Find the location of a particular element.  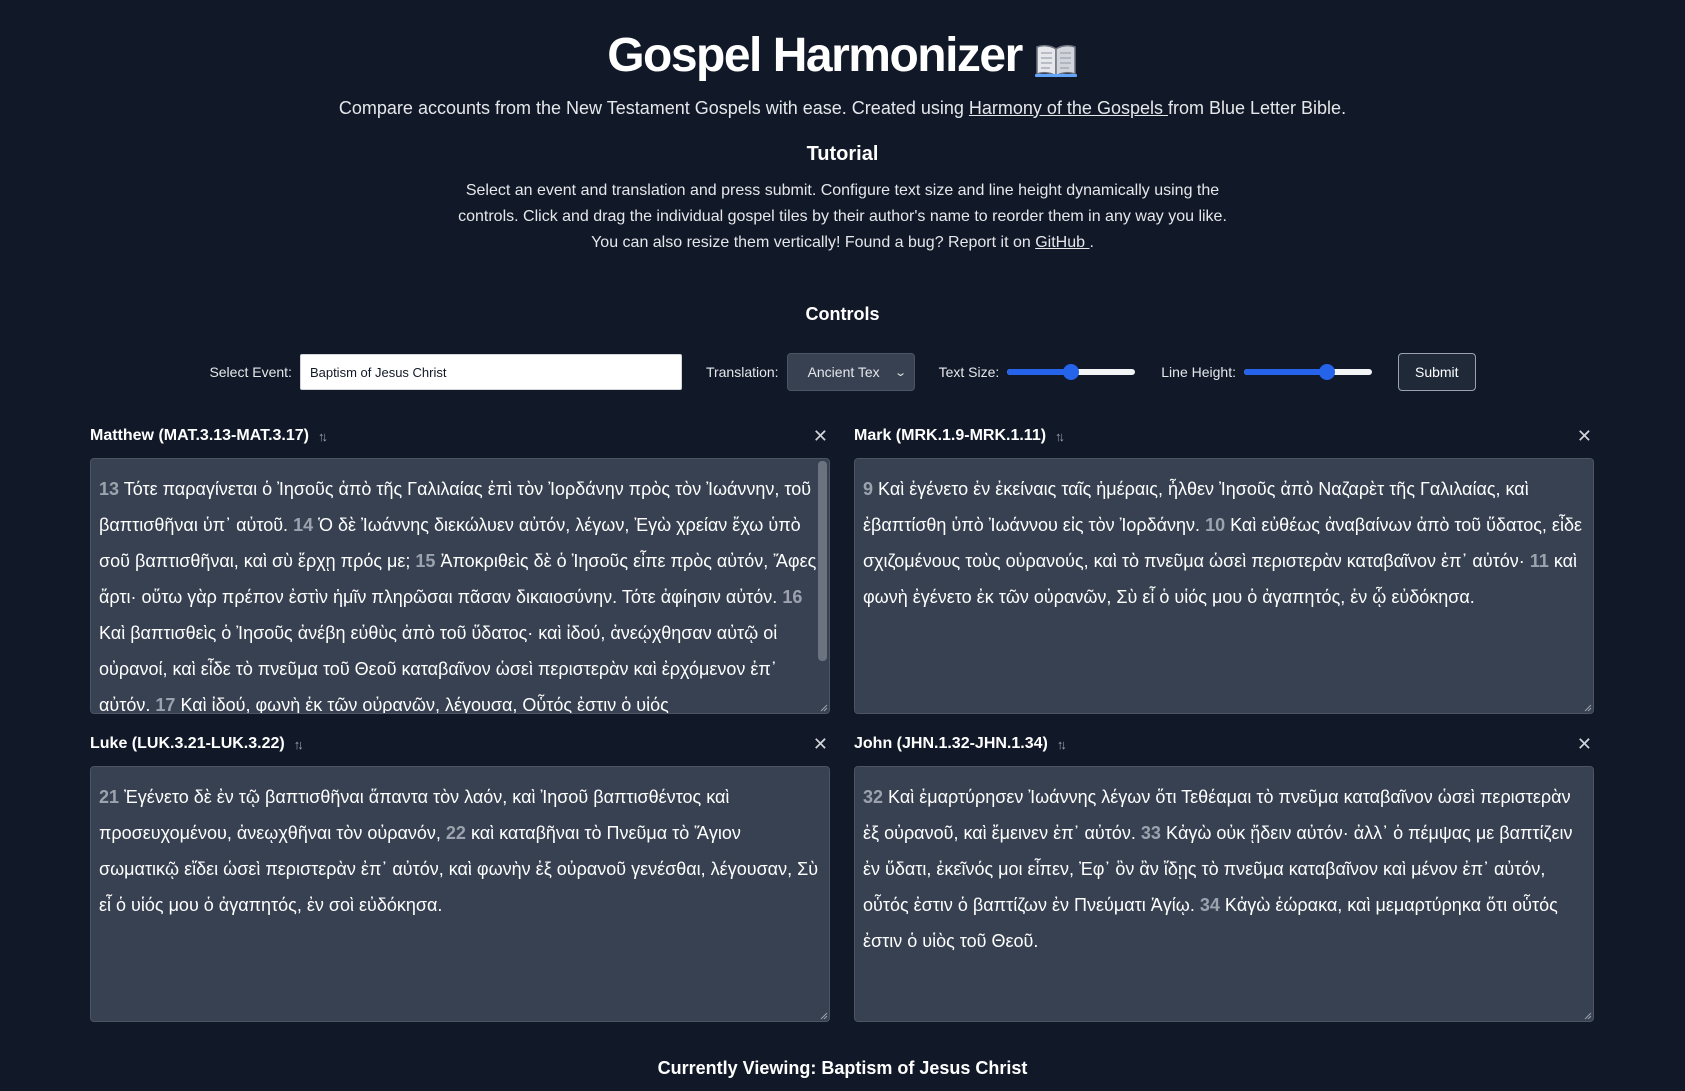

translation-value: Ancient Tex is located at coordinates (843, 372).